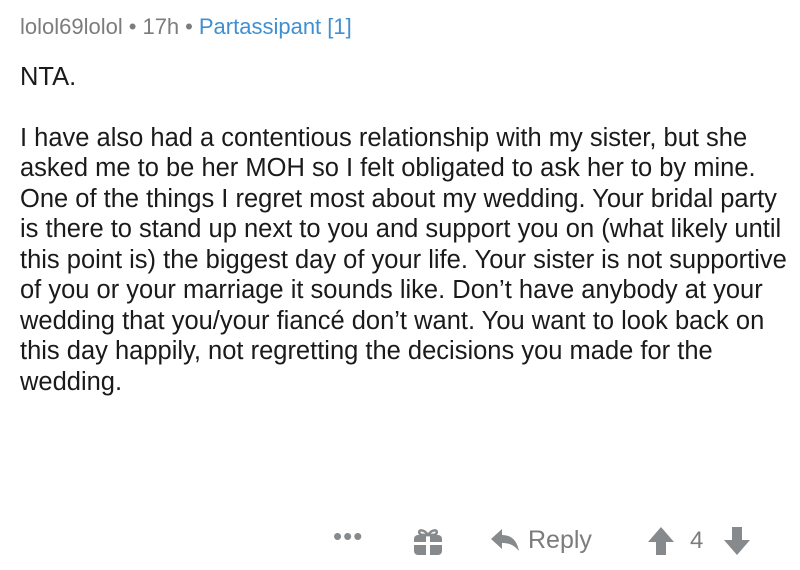  What do you see at coordinates (48, 77) in the screenshot?
I see `comment-paragraph-1: NTA.` at bounding box center [48, 77].